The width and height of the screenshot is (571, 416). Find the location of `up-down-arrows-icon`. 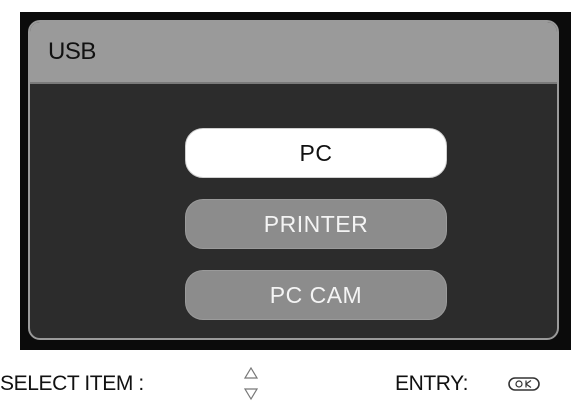

up-down-arrows-icon is located at coordinates (251, 384).